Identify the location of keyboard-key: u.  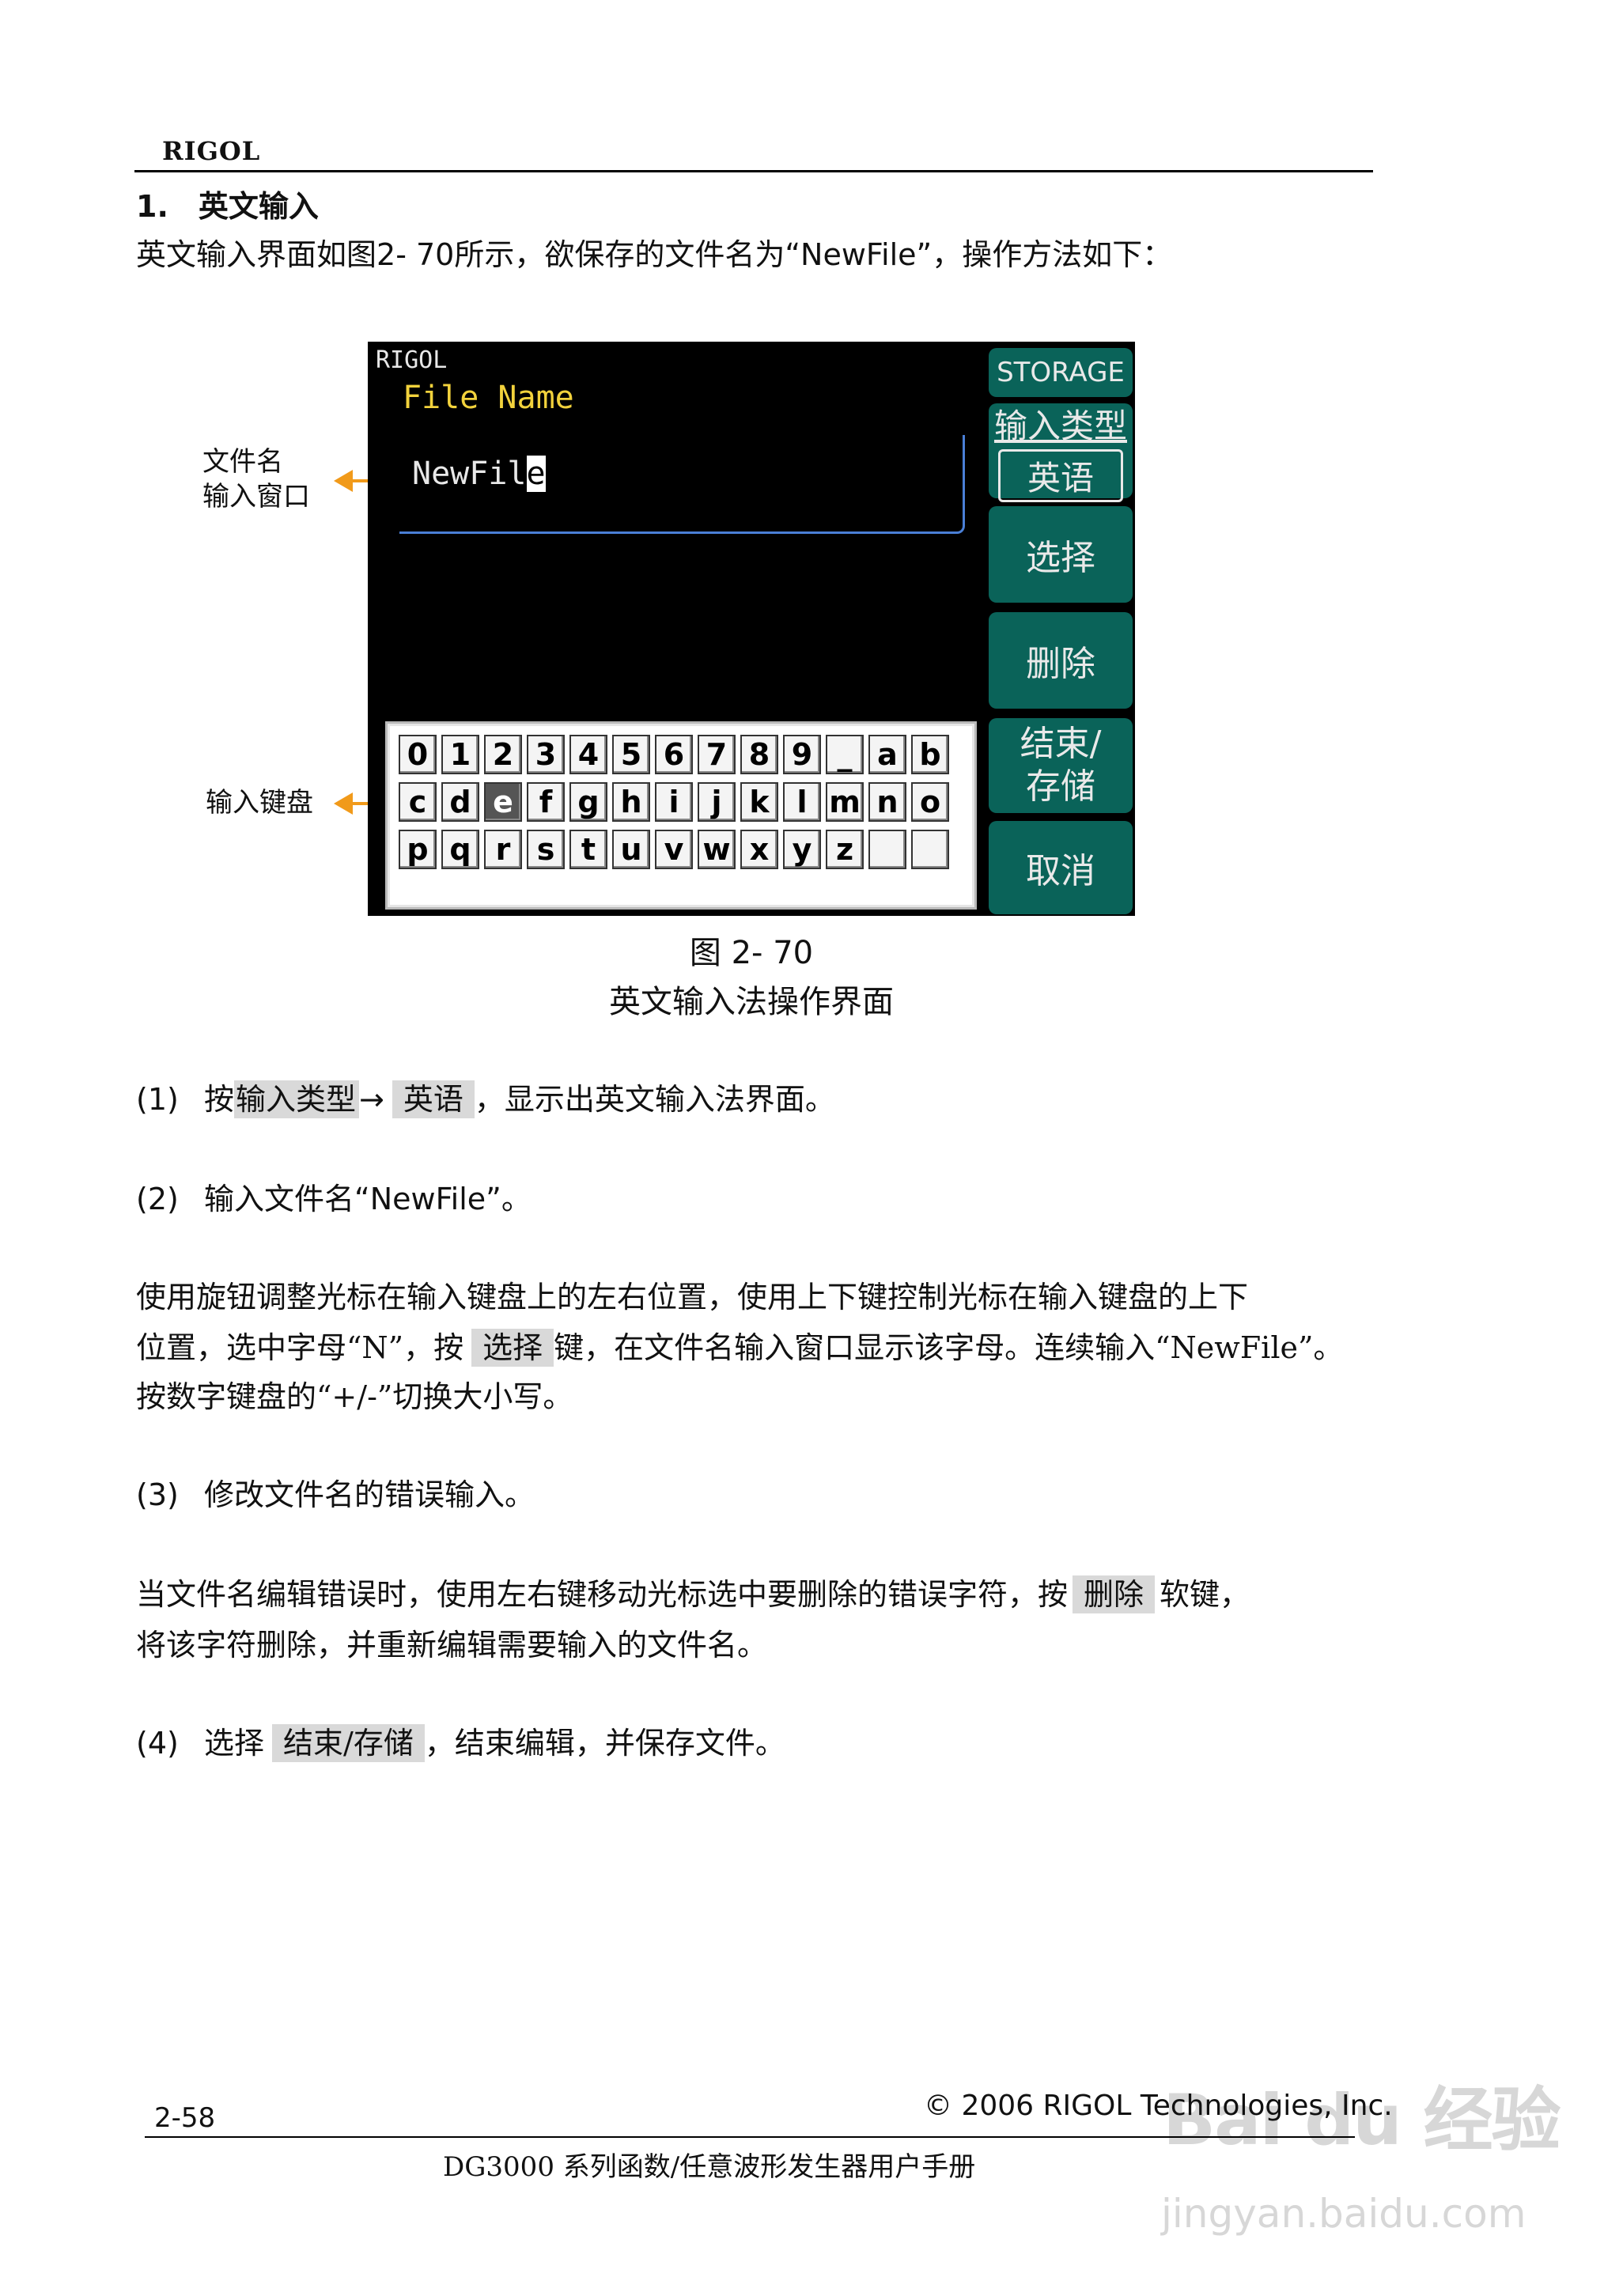
(631, 849).